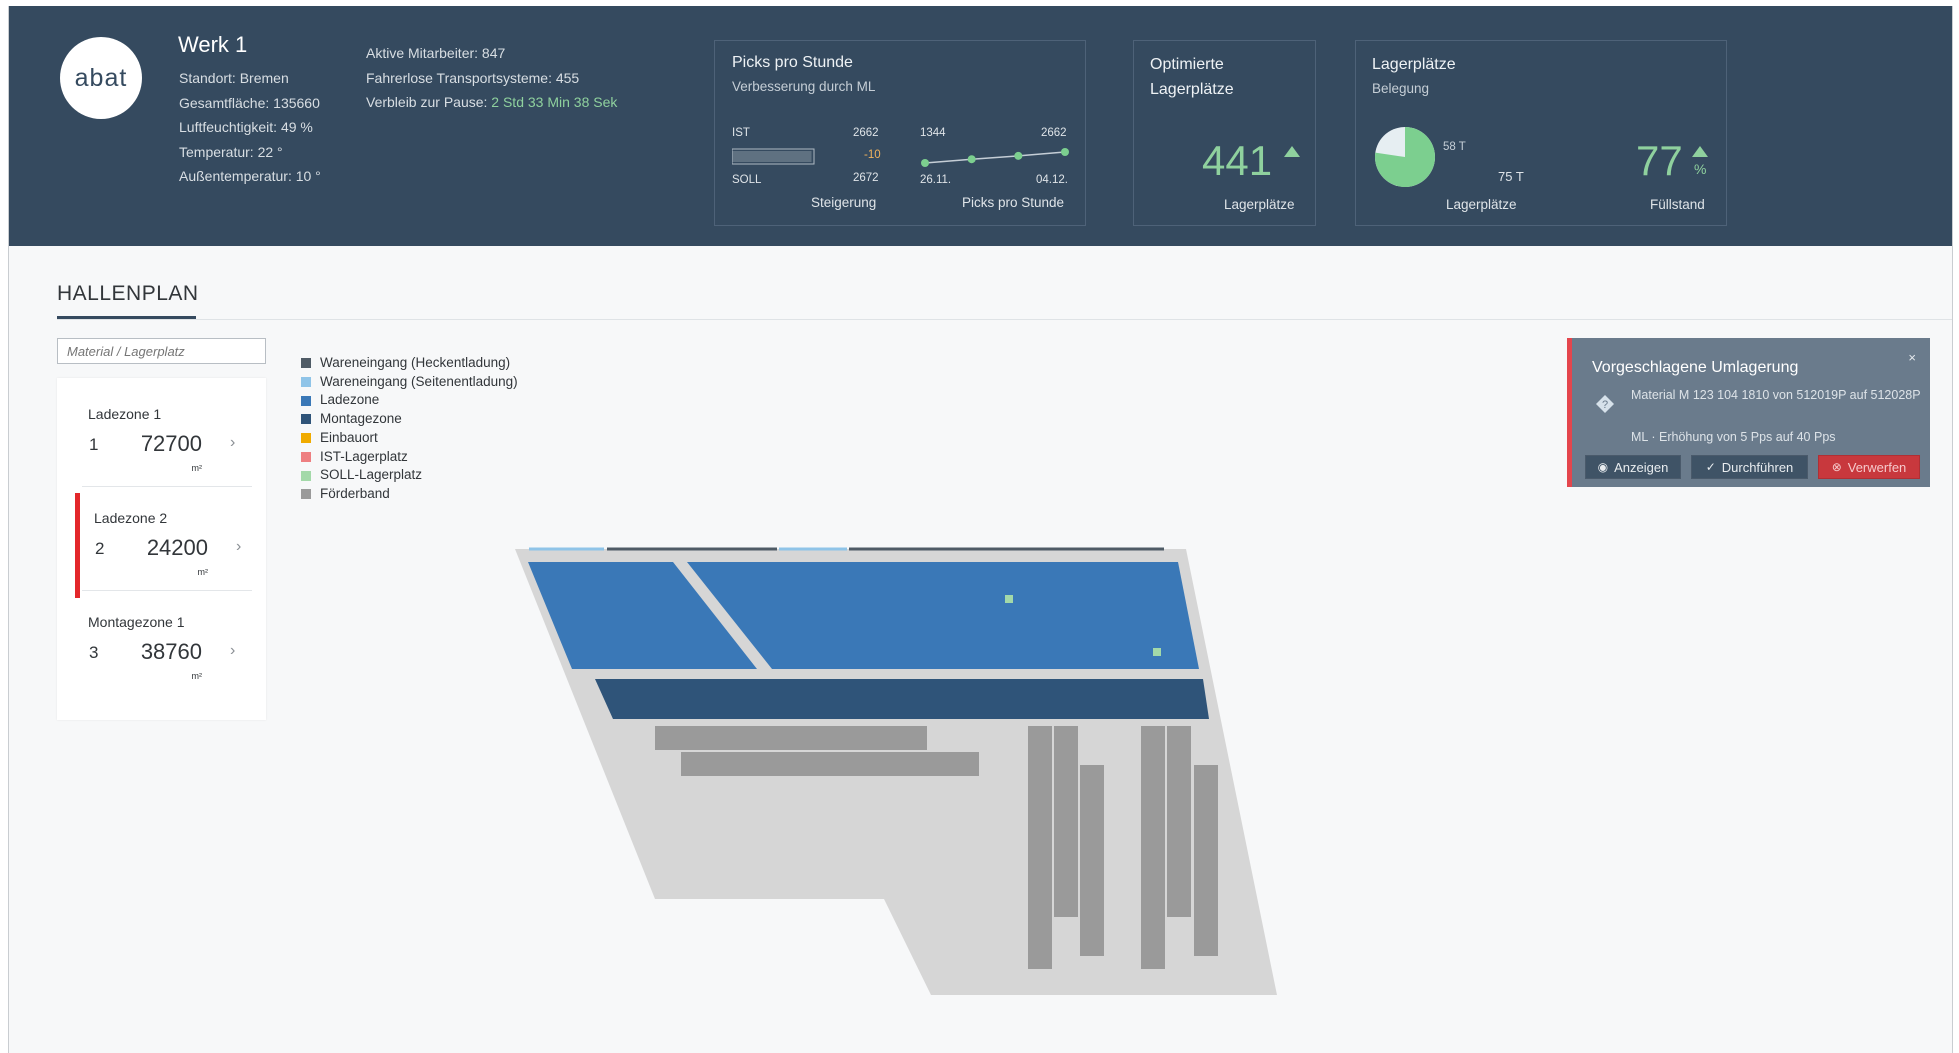 The image size is (1959, 1053). I want to click on legend-item: Wareneingang (Seitenentladung), so click(409, 382).